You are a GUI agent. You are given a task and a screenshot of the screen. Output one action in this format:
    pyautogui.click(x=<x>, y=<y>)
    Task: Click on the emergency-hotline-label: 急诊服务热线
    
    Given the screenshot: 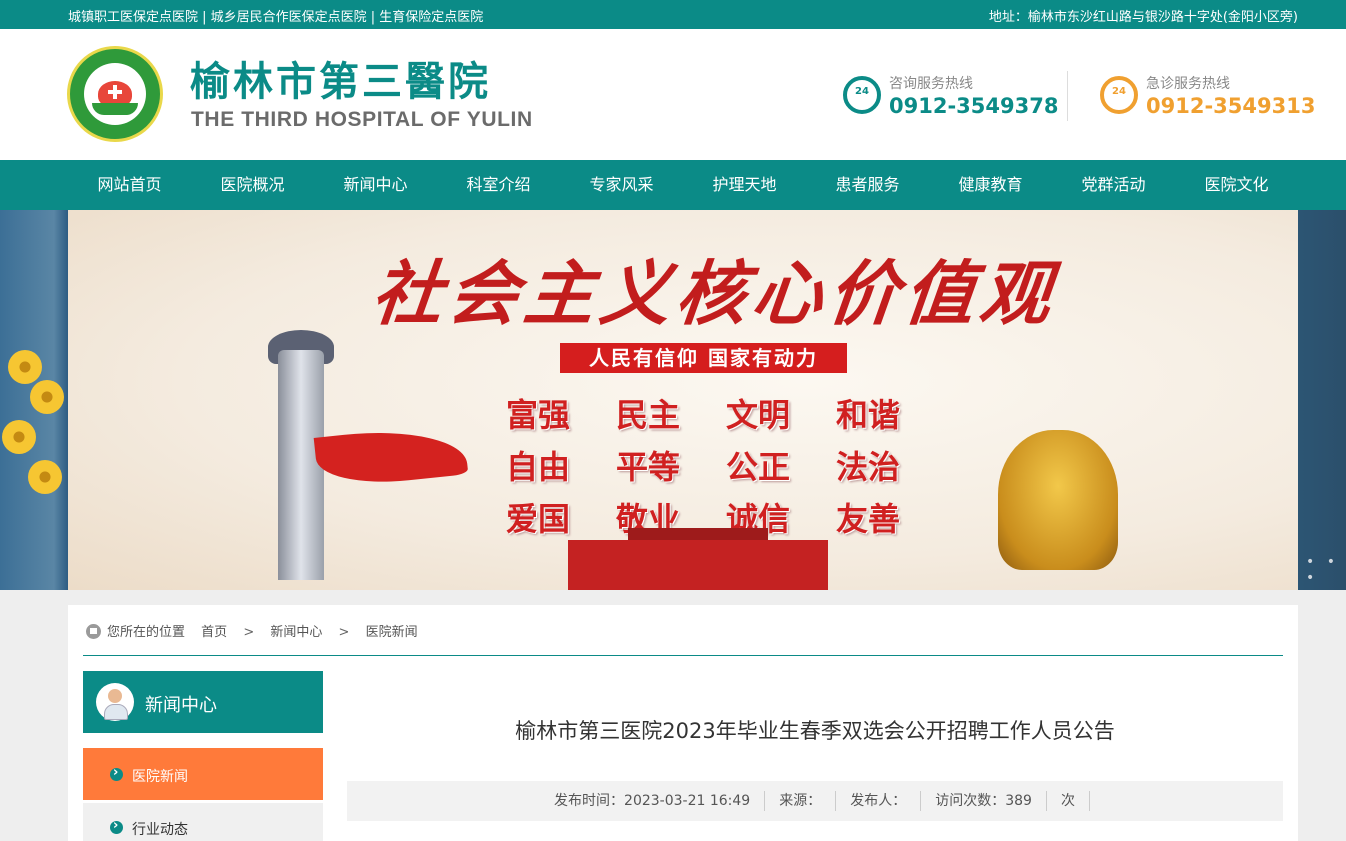 What is the action you would take?
    pyautogui.click(x=1188, y=84)
    